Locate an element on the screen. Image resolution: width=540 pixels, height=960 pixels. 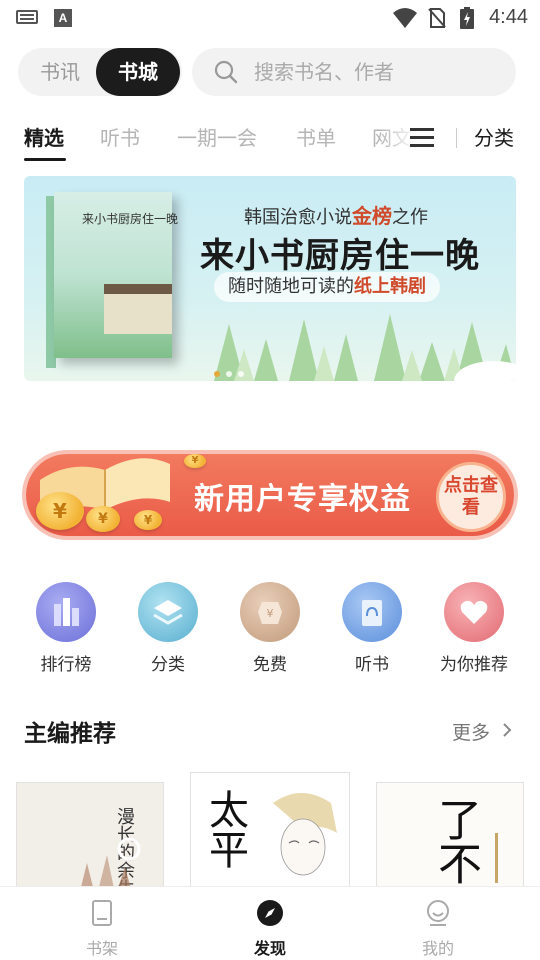
audiobook-icon is located at coordinates (372, 612).